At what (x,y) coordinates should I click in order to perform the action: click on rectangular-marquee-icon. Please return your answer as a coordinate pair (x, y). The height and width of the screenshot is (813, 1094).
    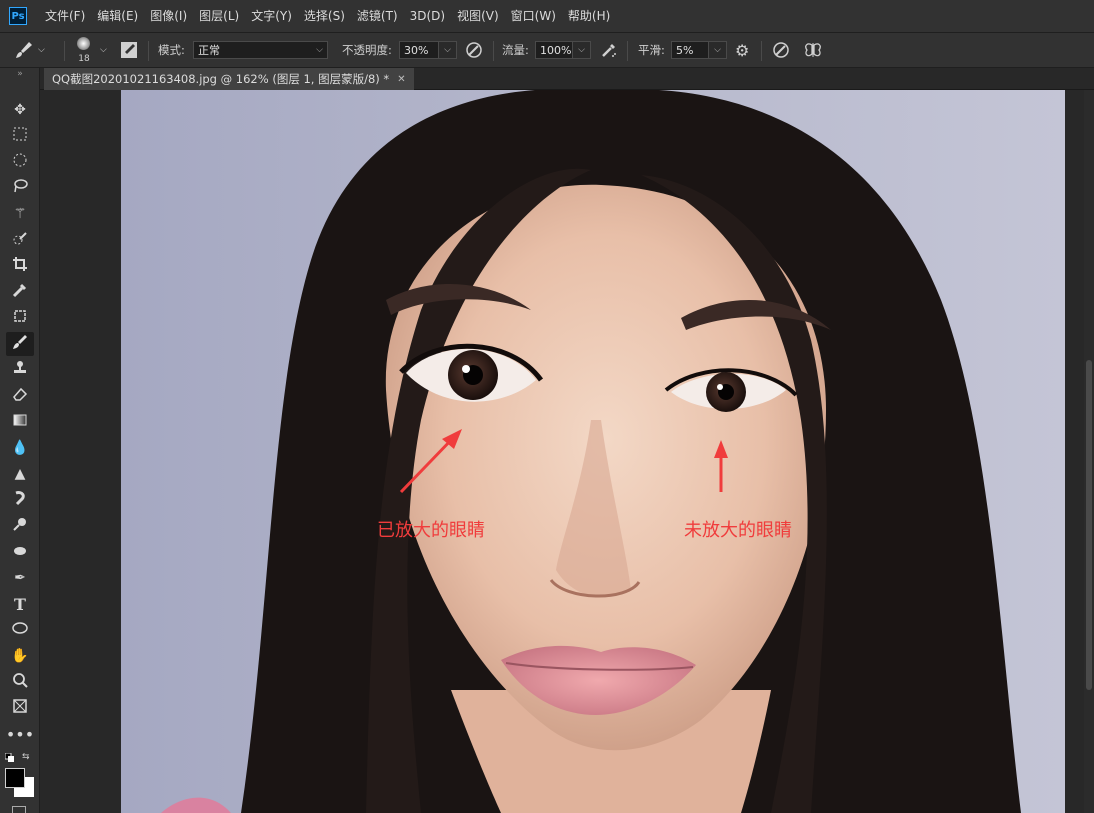
    Looking at the image, I should click on (20, 136).